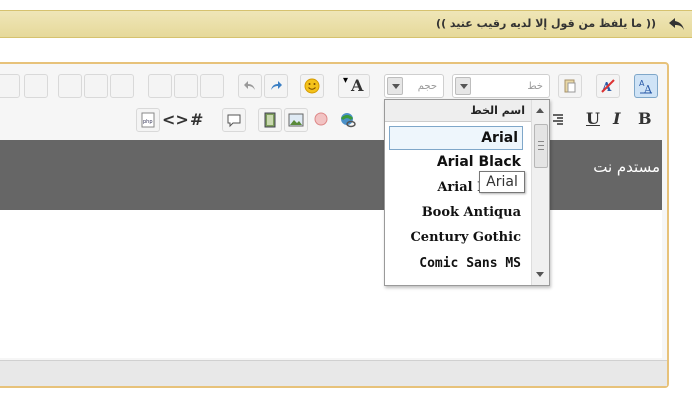  What do you see at coordinates (335, 86) in the screenshot?
I see `toolbar-row-1: ▾ A حجم خط A AA` at bounding box center [335, 86].